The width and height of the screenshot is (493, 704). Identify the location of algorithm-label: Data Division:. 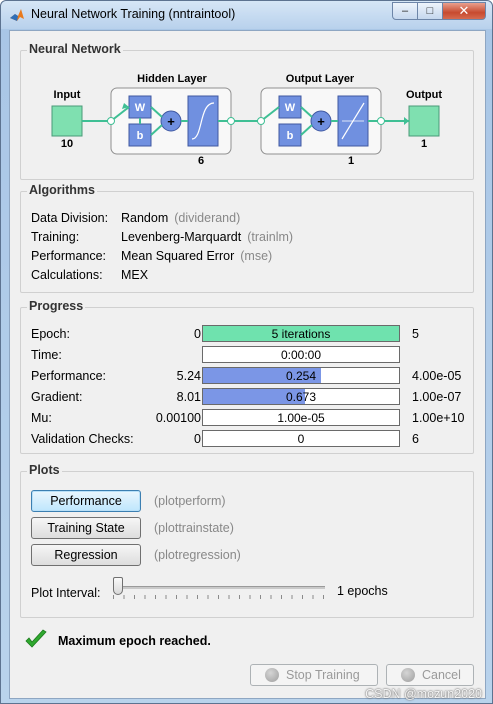
(70, 218).